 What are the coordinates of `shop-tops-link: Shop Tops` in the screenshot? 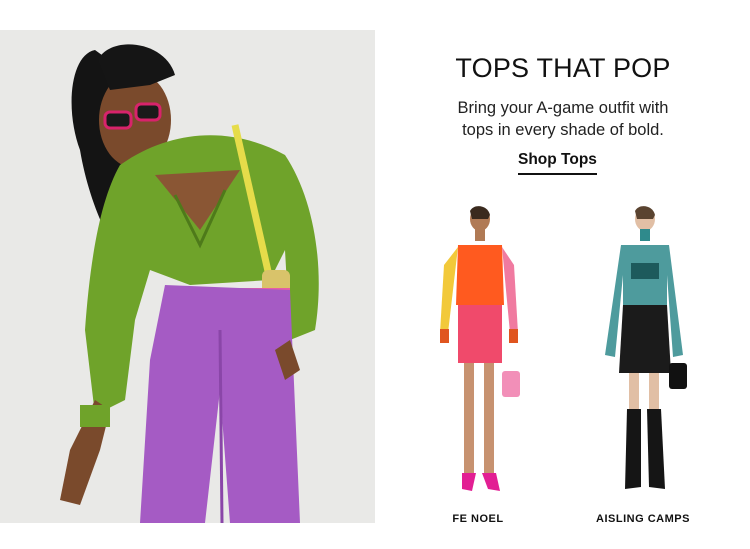 It's located at (557, 163).